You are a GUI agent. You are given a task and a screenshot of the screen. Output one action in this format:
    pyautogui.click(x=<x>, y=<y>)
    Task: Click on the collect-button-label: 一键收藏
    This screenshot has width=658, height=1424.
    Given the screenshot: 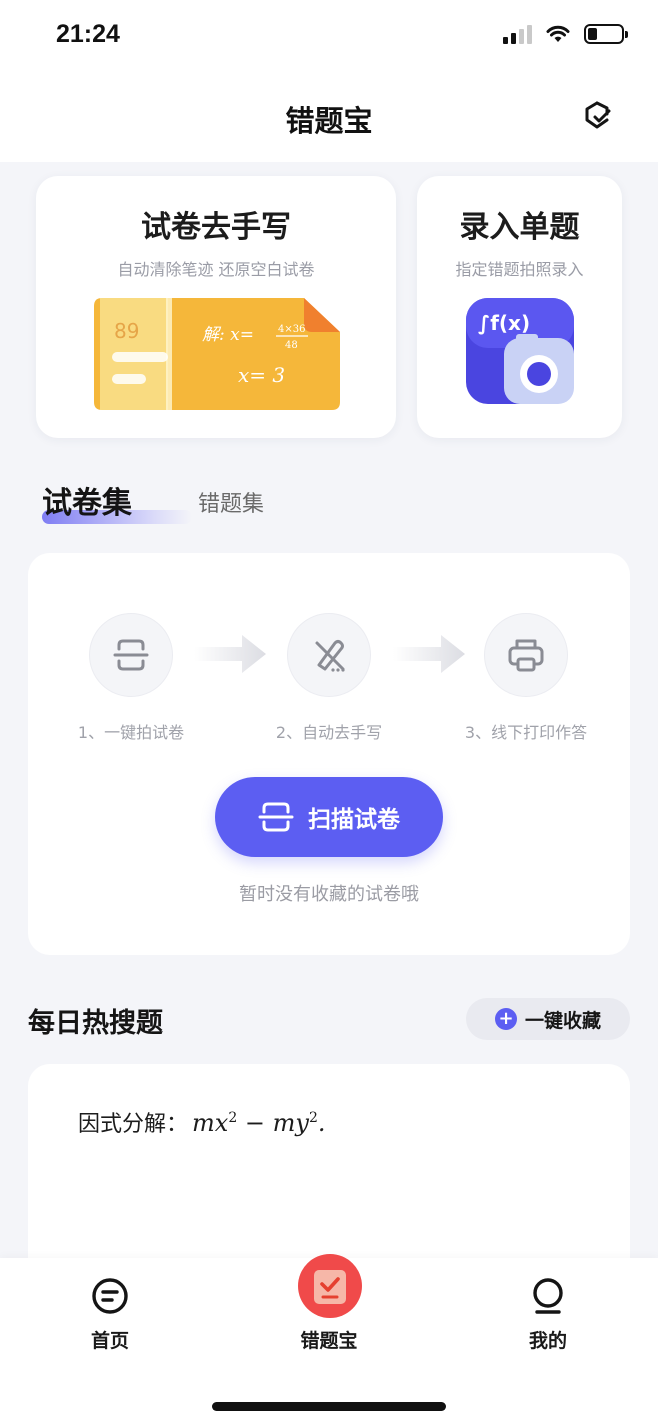 What is the action you would take?
    pyautogui.click(x=562, y=1020)
    